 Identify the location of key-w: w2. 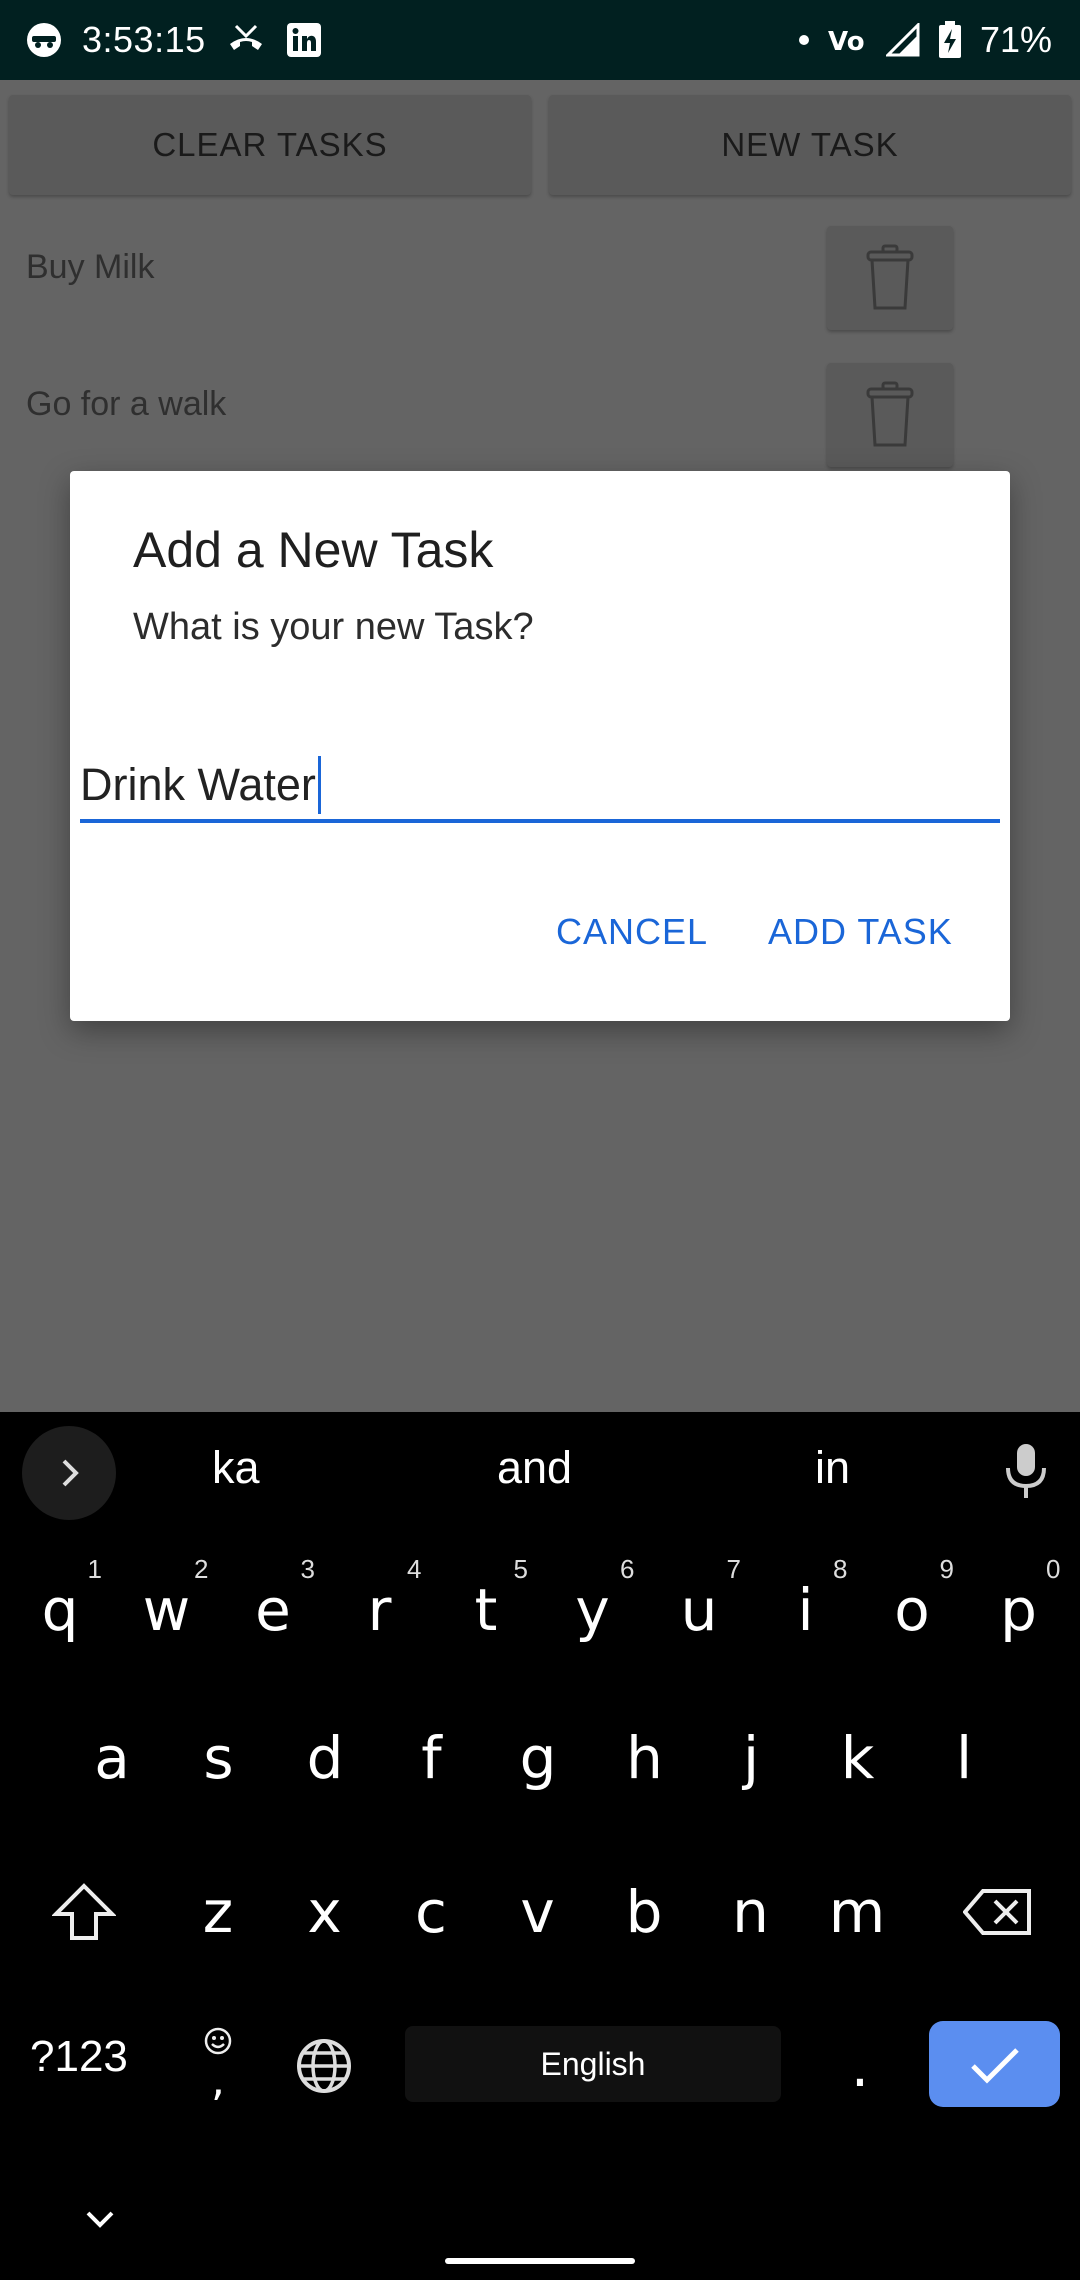
(167, 1610).